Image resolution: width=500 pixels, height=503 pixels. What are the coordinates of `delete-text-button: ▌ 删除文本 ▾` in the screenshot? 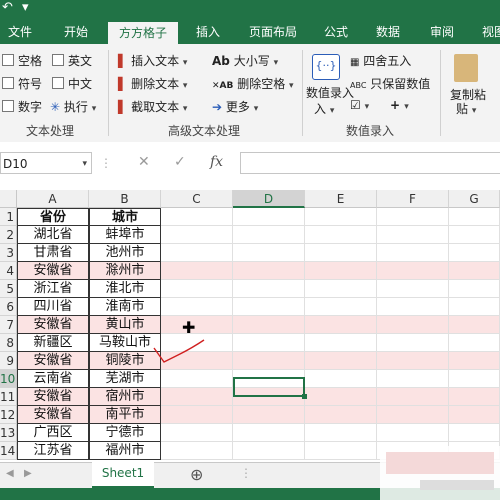 It's located at (152, 83).